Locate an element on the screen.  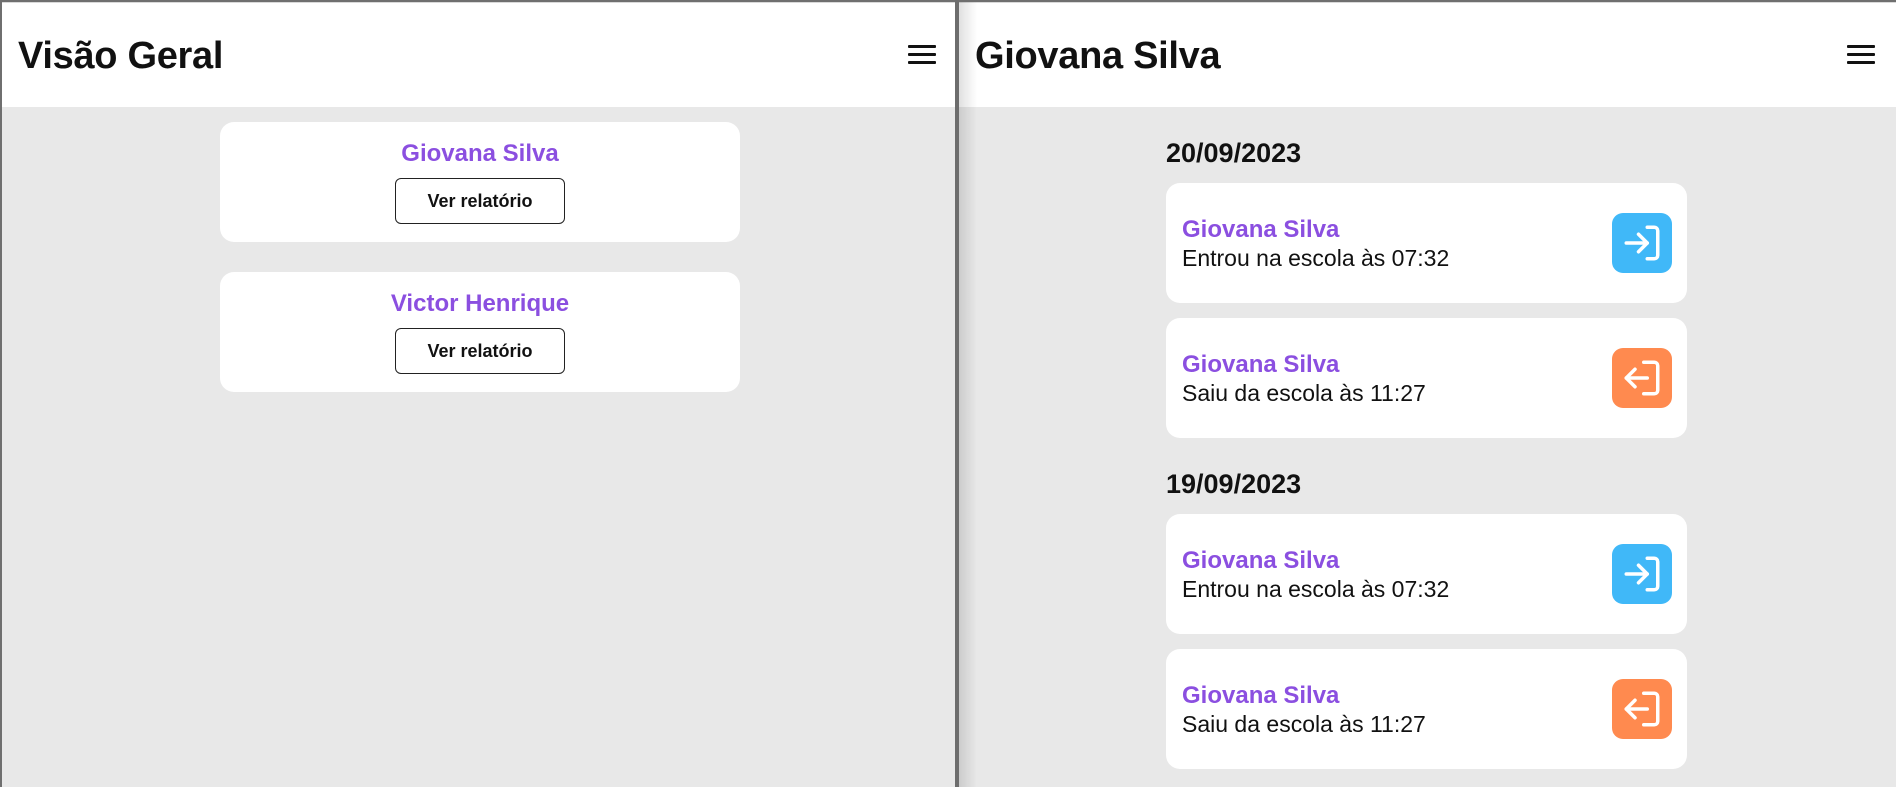
page-title: Giovana Silva is located at coordinates (1098, 56).